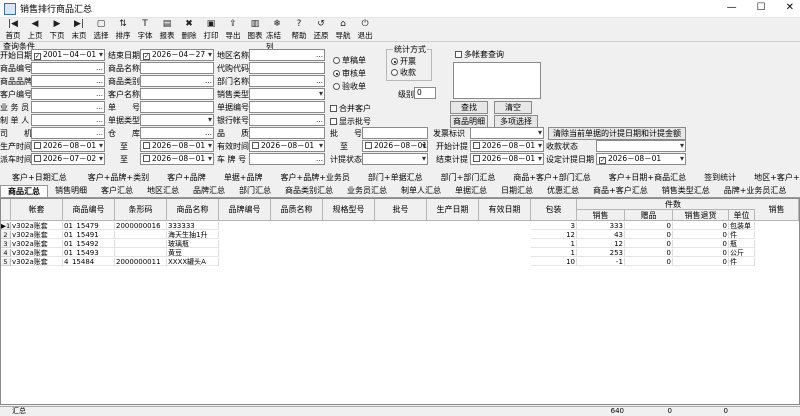 This screenshot has height=416, width=800. Describe the element at coordinates (367, 191) in the screenshot. I see `tab-tabs_row2-7: 业务员汇总` at that location.